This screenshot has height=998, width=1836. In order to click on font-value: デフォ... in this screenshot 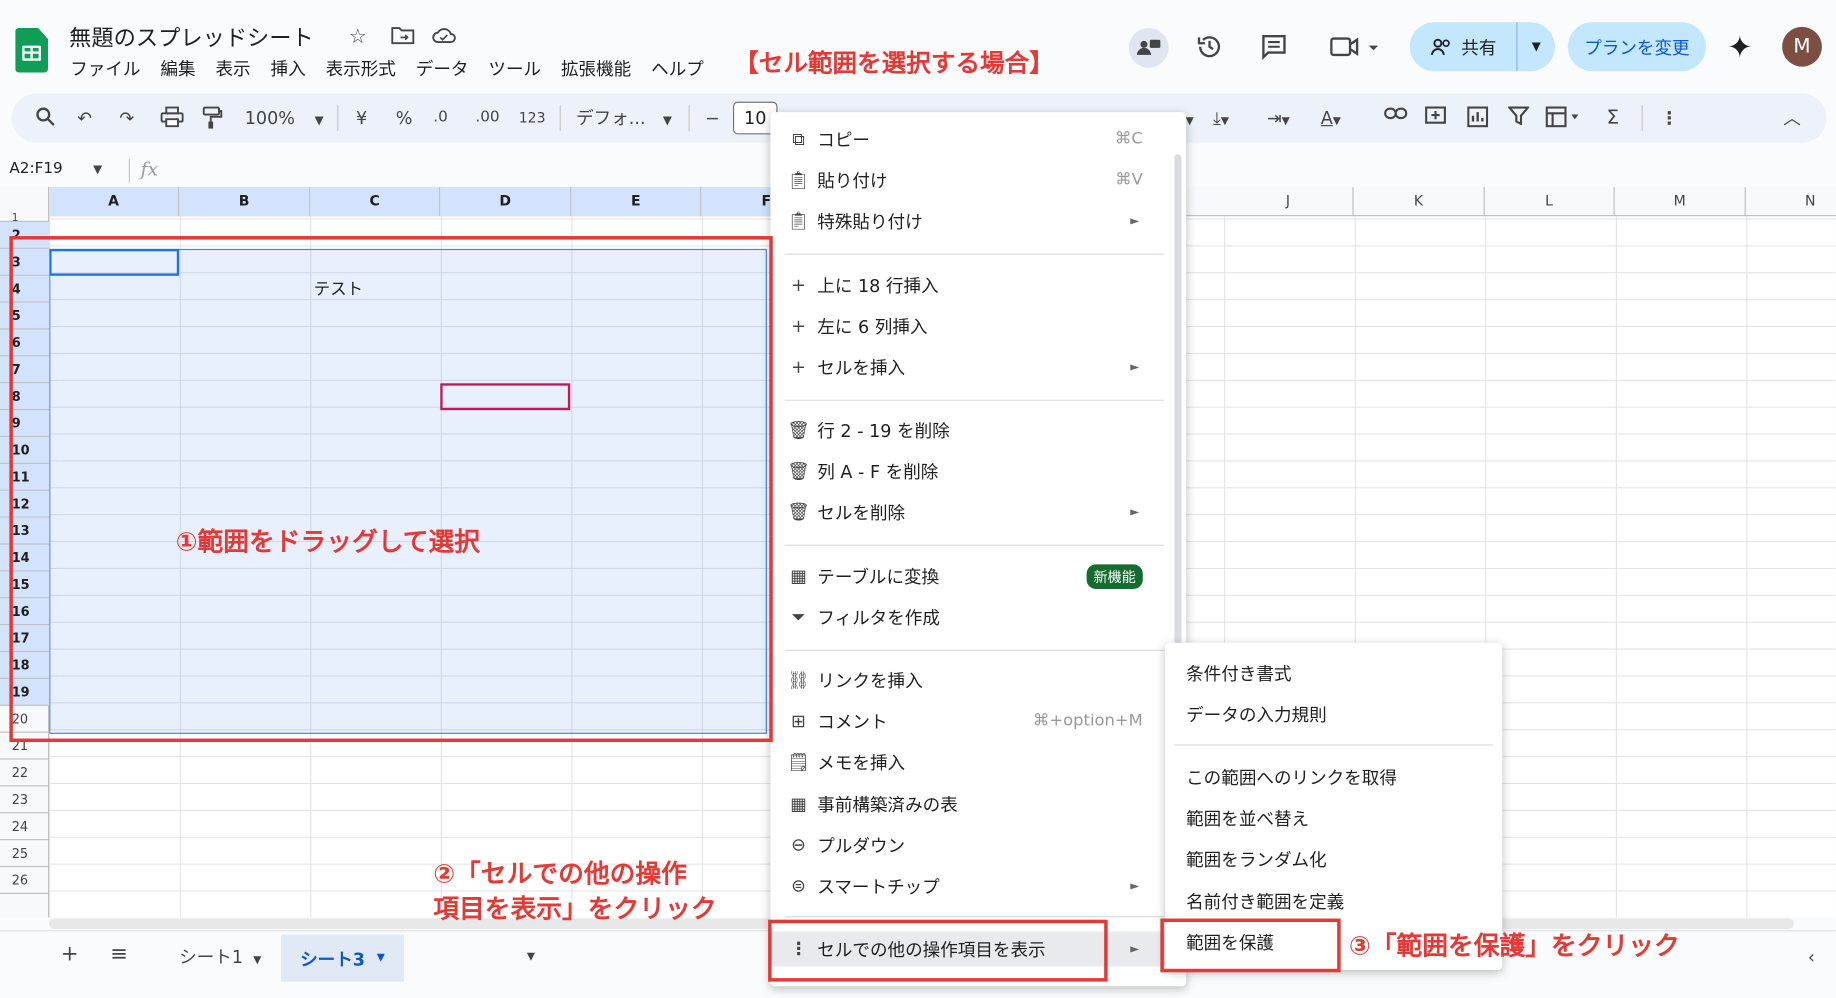, I will do `click(611, 118)`.